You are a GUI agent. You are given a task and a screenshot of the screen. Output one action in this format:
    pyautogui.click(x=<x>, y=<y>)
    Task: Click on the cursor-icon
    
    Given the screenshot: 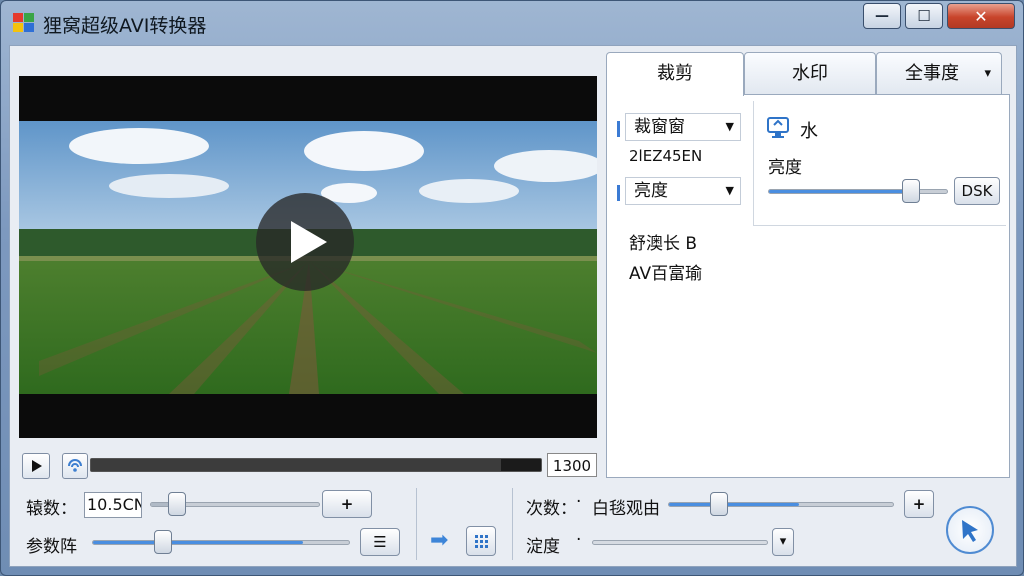 What is the action you would take?
    pyautogui.click(x=970, y=531)
    